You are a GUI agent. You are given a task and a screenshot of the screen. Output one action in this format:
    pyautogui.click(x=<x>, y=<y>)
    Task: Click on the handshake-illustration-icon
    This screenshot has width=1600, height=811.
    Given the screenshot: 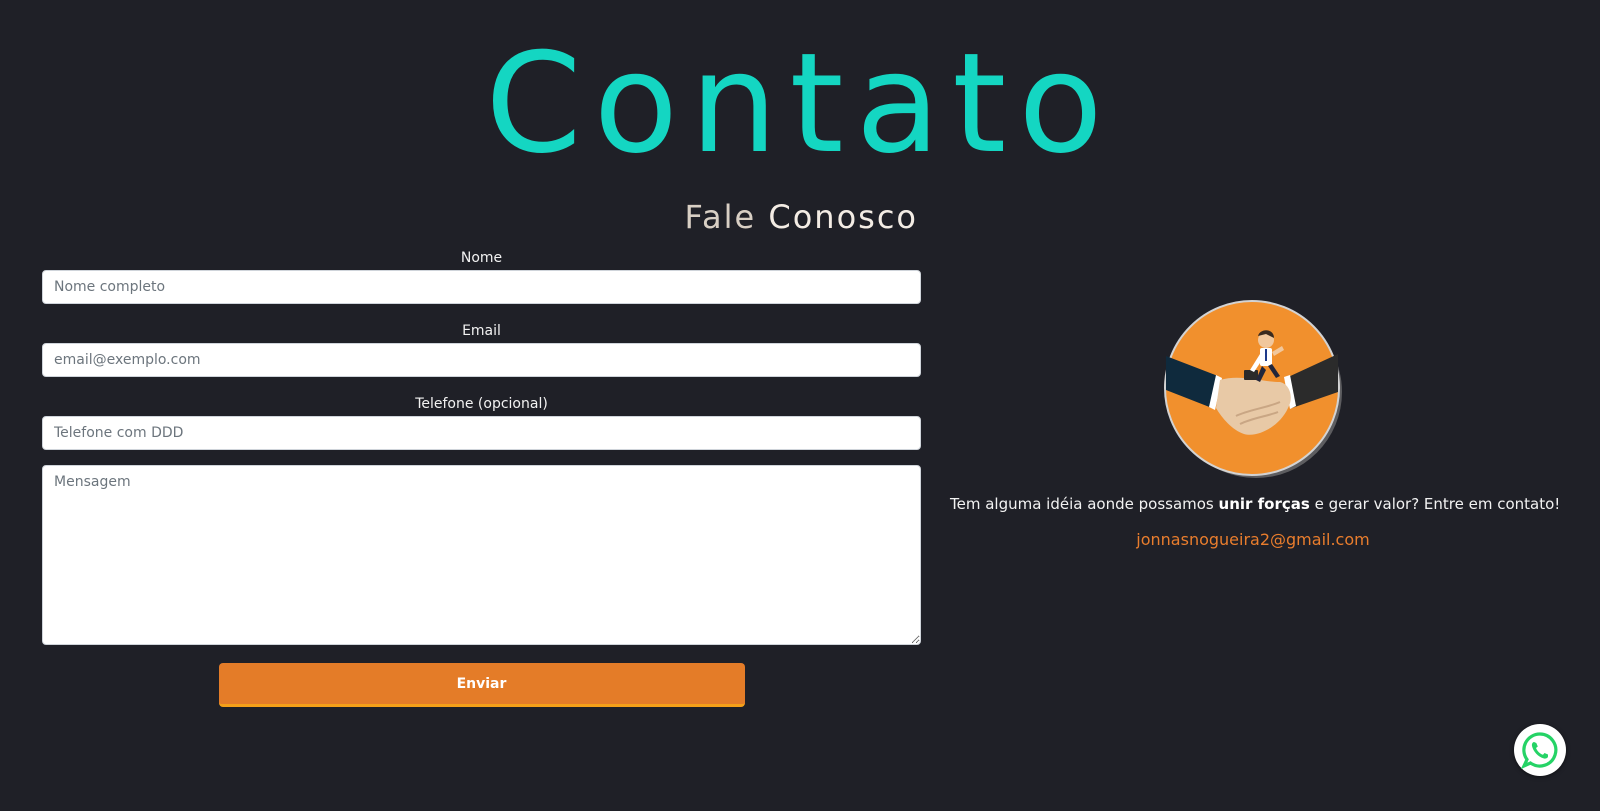 What is the action you would take?
    pyautogui.click(x=1253, y=389)
    